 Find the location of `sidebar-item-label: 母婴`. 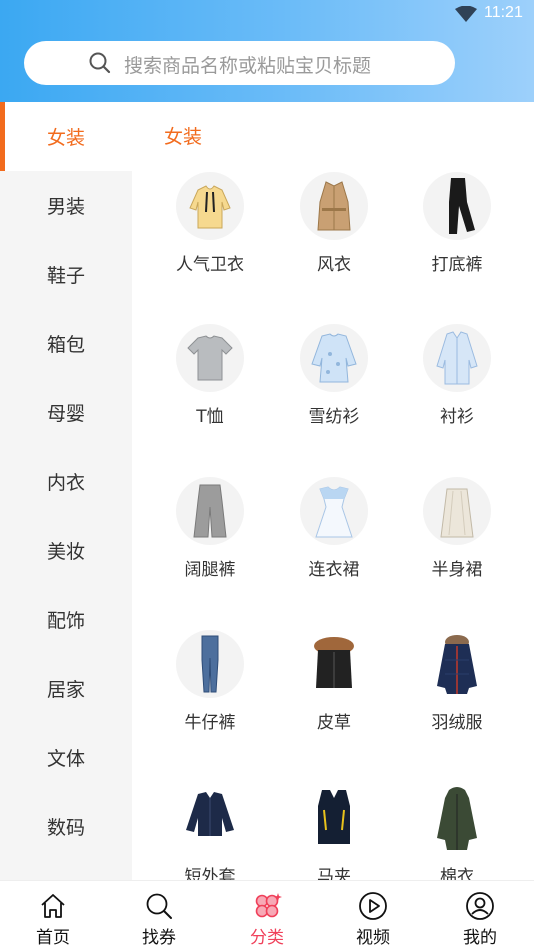

sidebar-item-label: 母婴 is located at coordinates (65, 414).